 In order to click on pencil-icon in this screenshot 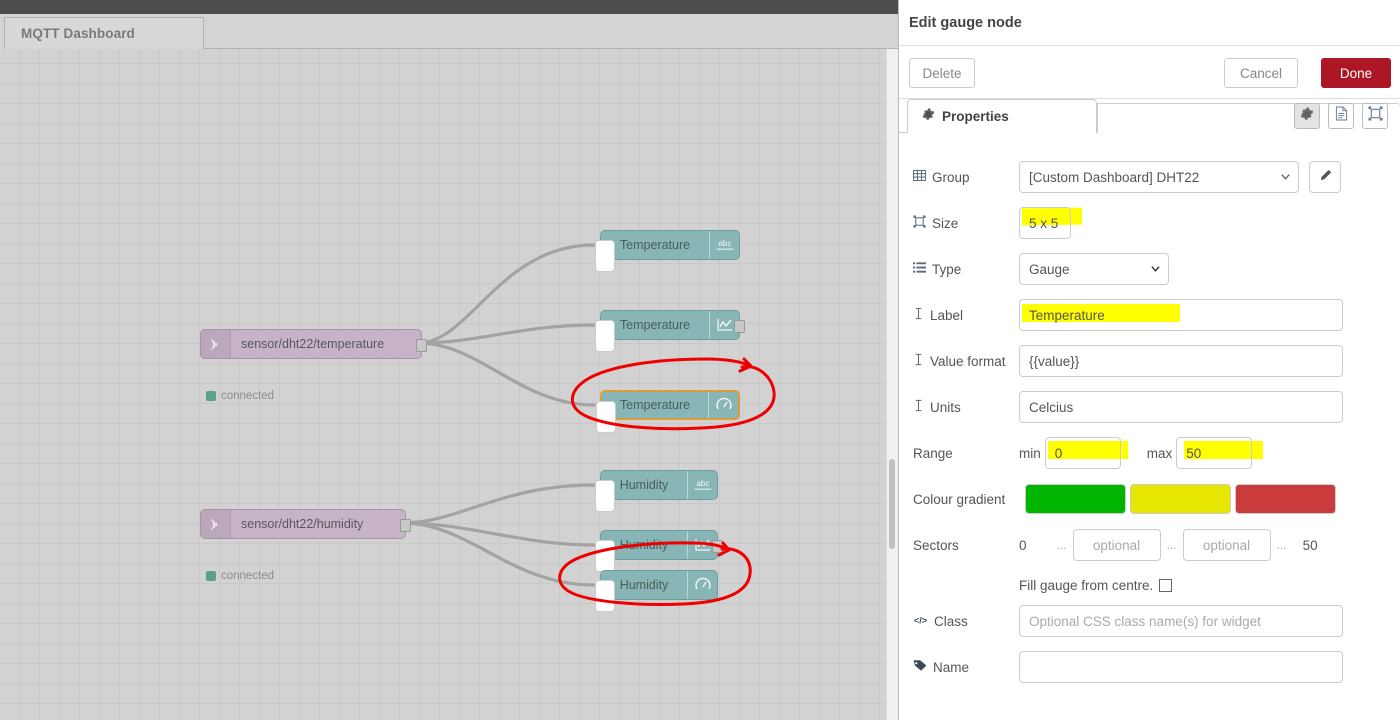, I will do `click(1325, 177)`.